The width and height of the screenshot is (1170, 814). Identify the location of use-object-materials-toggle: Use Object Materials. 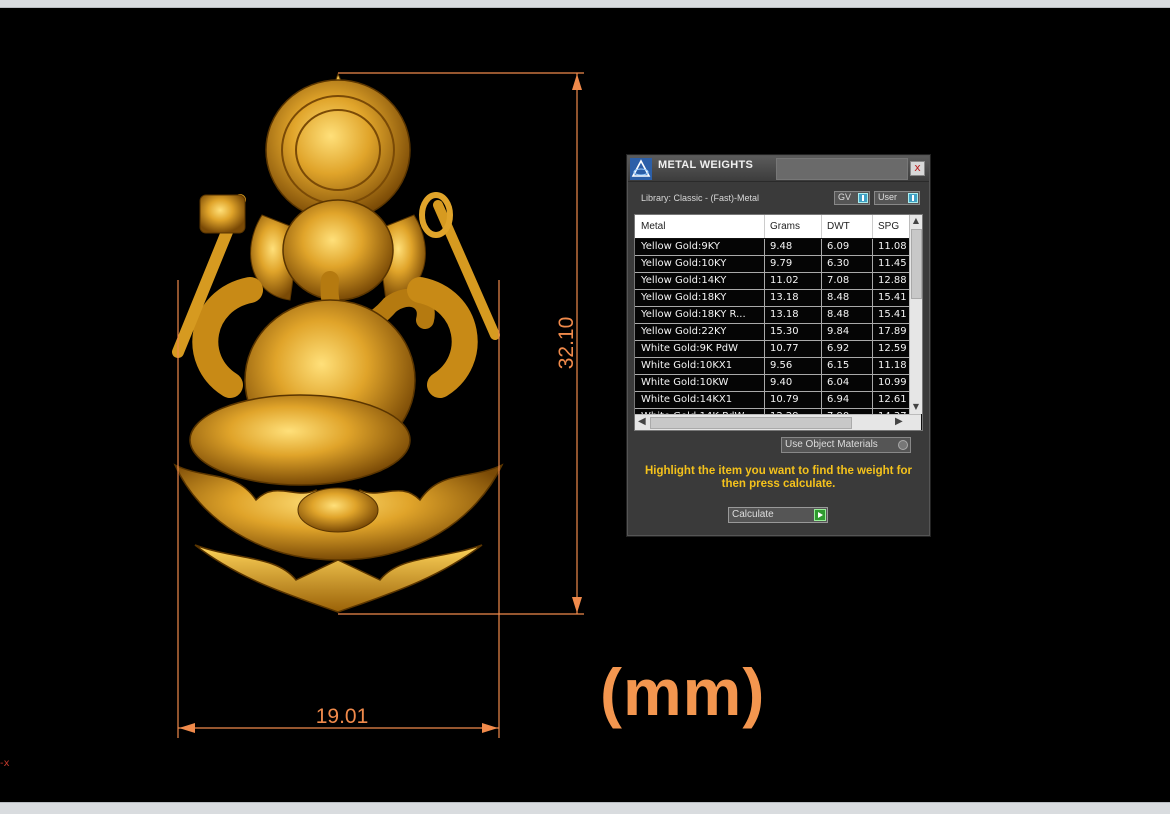
(846, 445).